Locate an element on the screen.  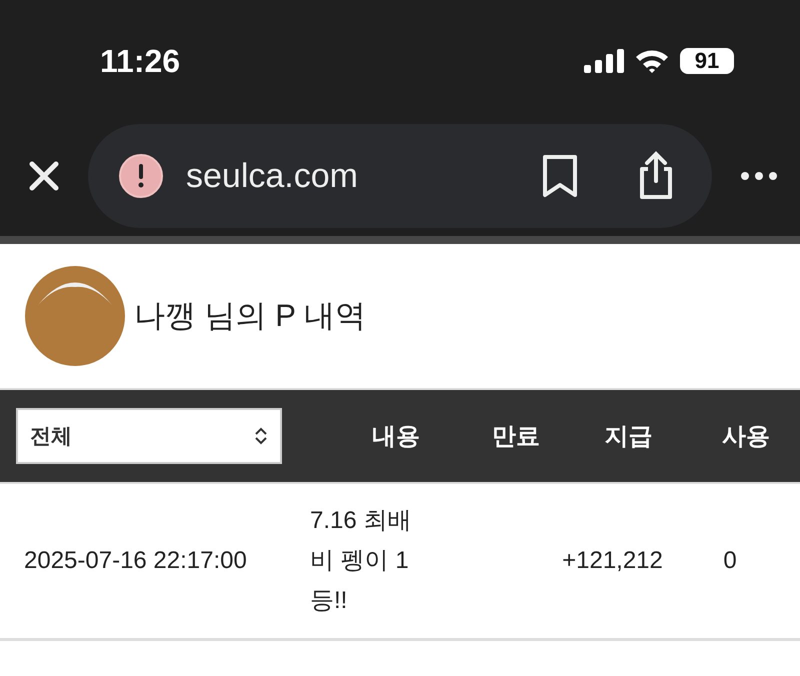
table-cell-text: 0 is located at coordinates (730, 561).